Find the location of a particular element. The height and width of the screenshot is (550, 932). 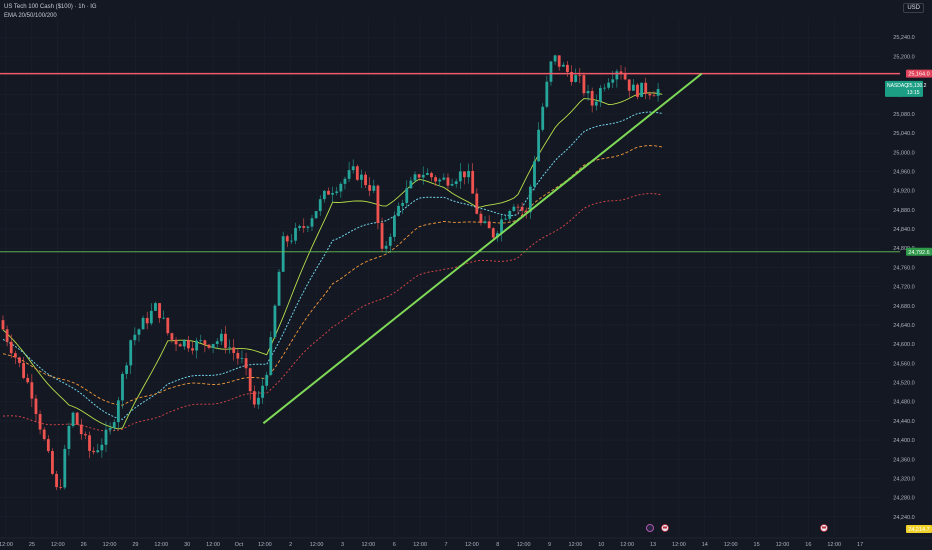

x-tick-label: 7 is located at coordinates (445, 545).